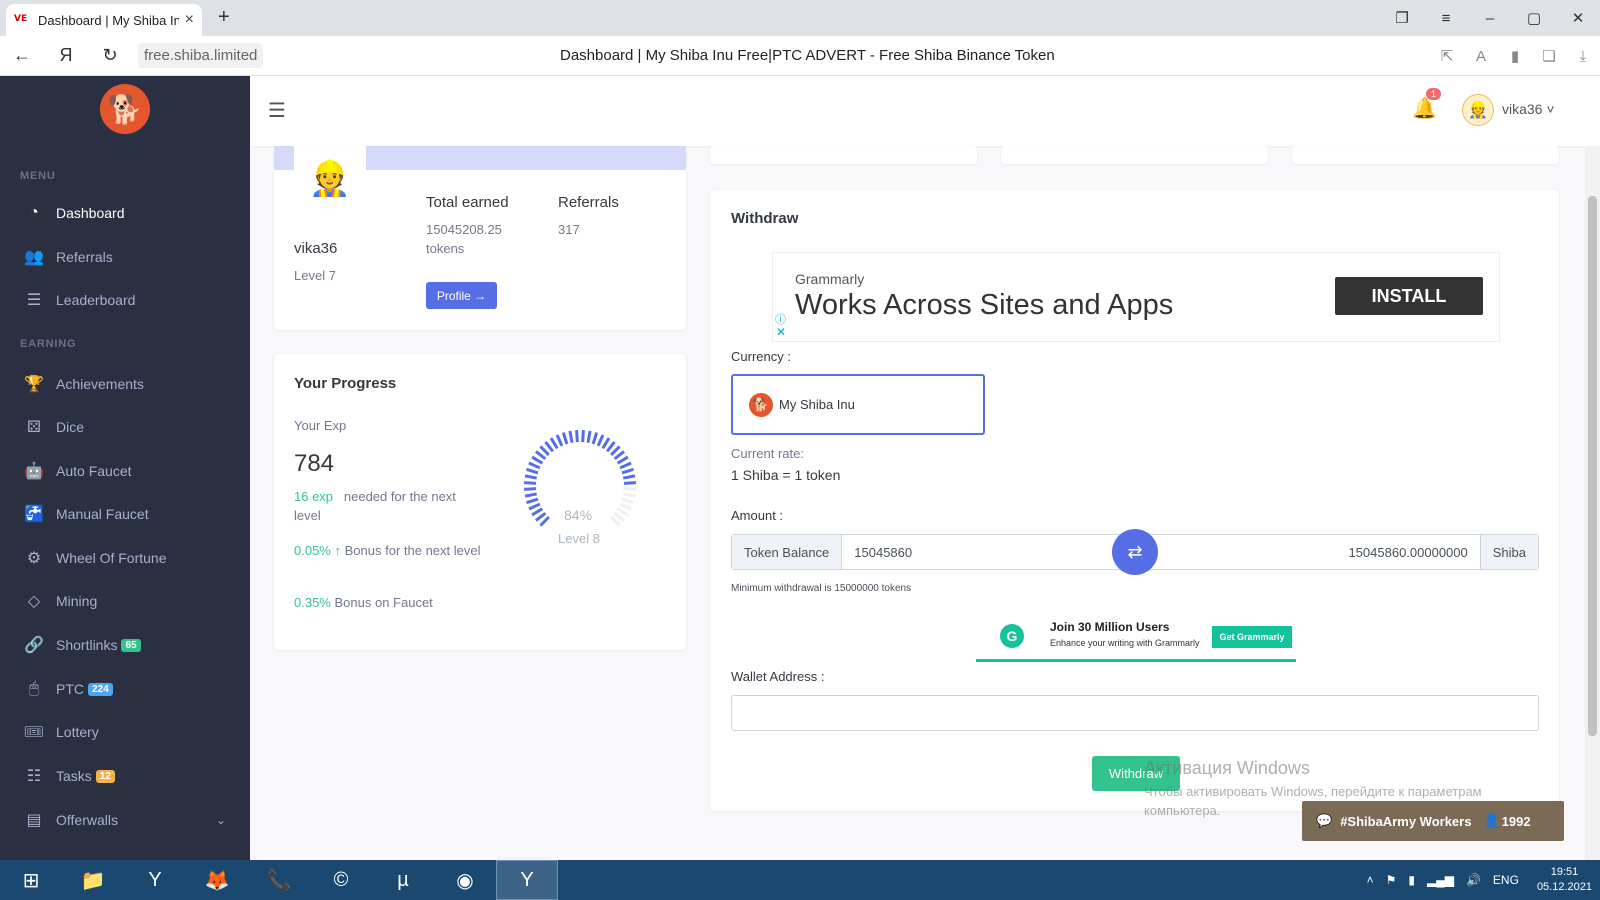 This screenshot has width=1600, height=900. I want to click on sidebar-item-auto-faucet: 🤖 Auto Faucet, so click(127, 471).